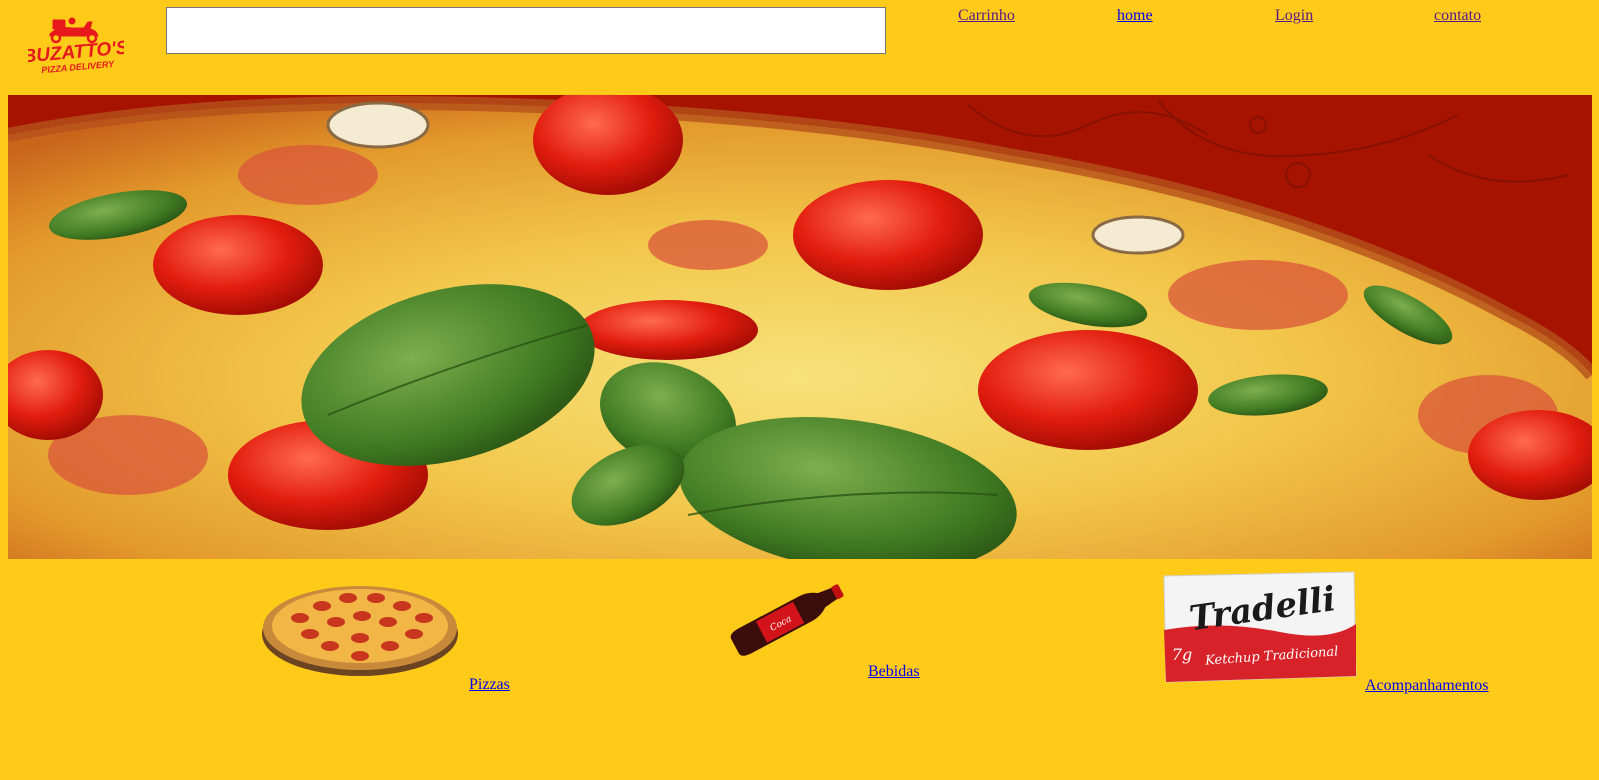 The height and width of the screenshot is (780, 1599). What do you see at coordinates (526, 30) in the screenshot?
I see `search-input` at bounding box center [526, 30].